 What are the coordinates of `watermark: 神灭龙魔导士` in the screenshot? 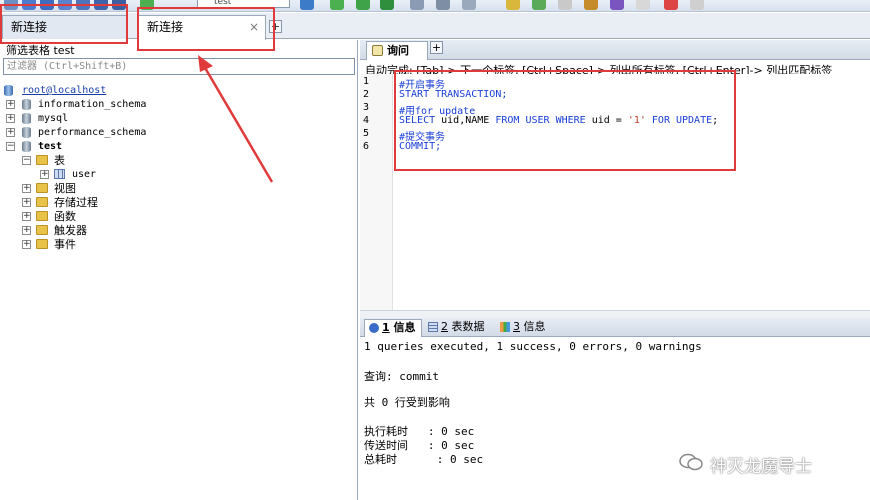 It's located at (761, 467).